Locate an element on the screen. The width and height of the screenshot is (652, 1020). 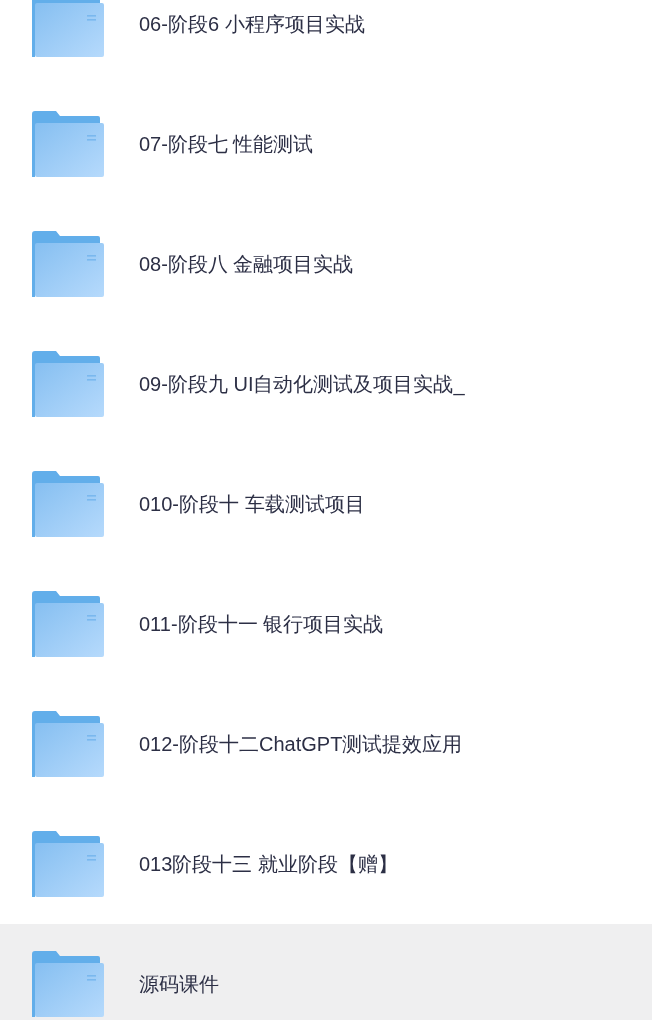
folder-name: 011-阶段十一 银行项目实战 is located at coordinates (261, 624).